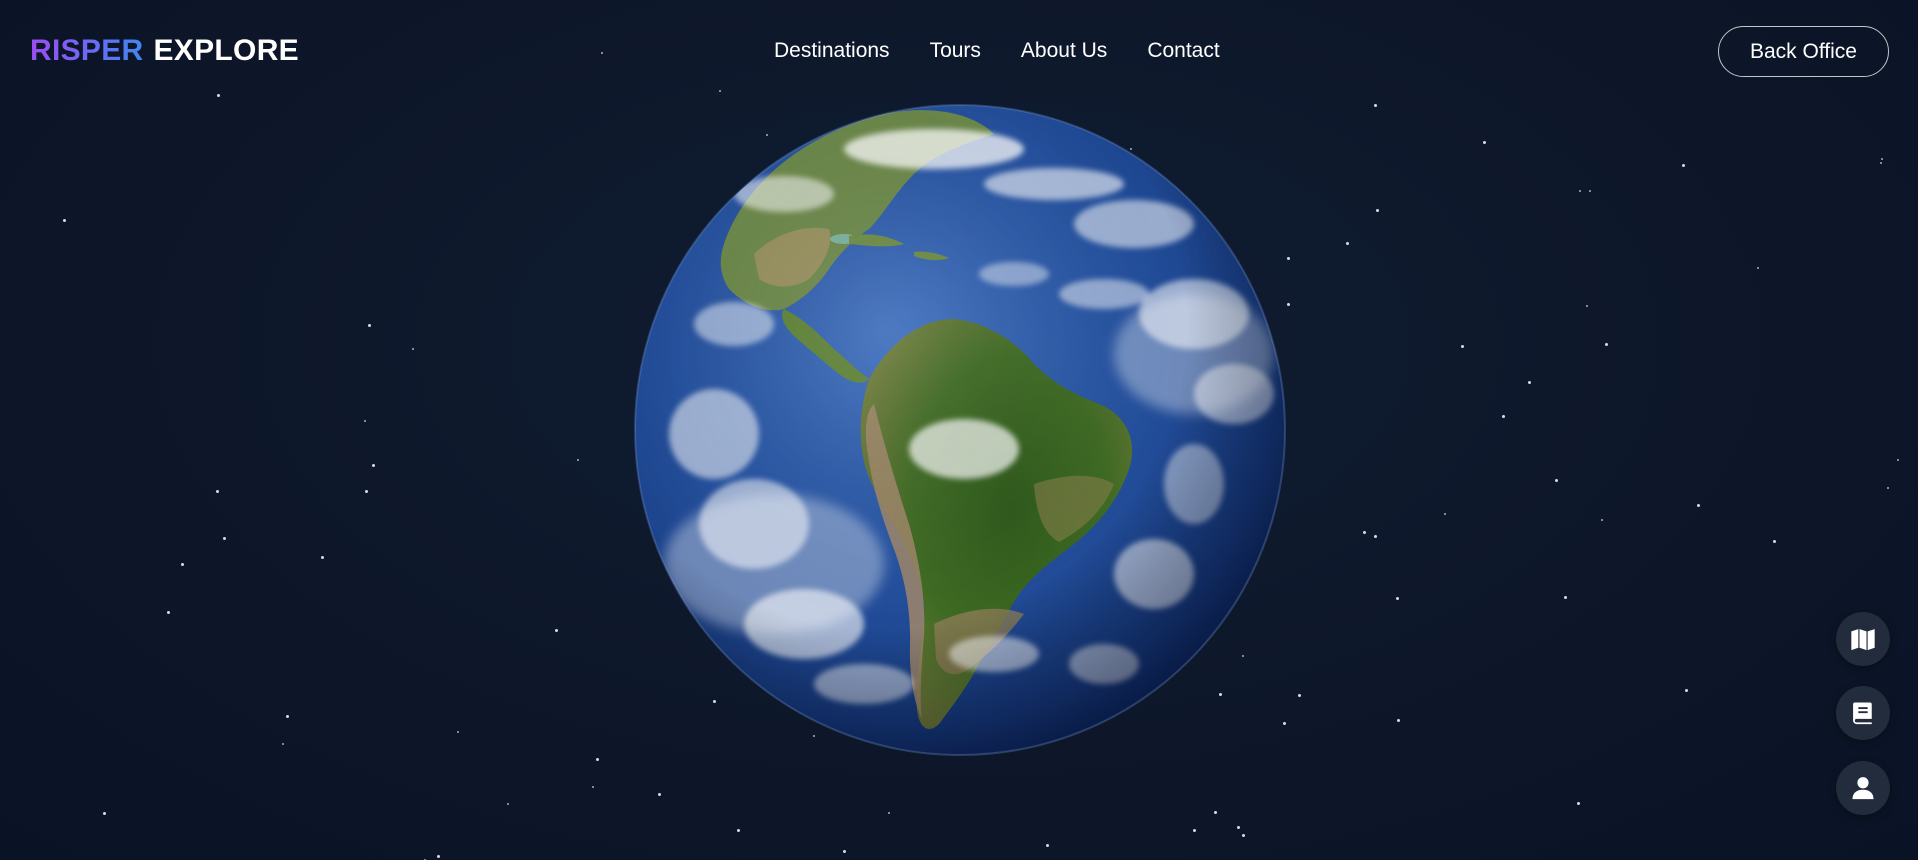 The image size is (1918, 860). I want to click on user-button, so click(1863, 788).